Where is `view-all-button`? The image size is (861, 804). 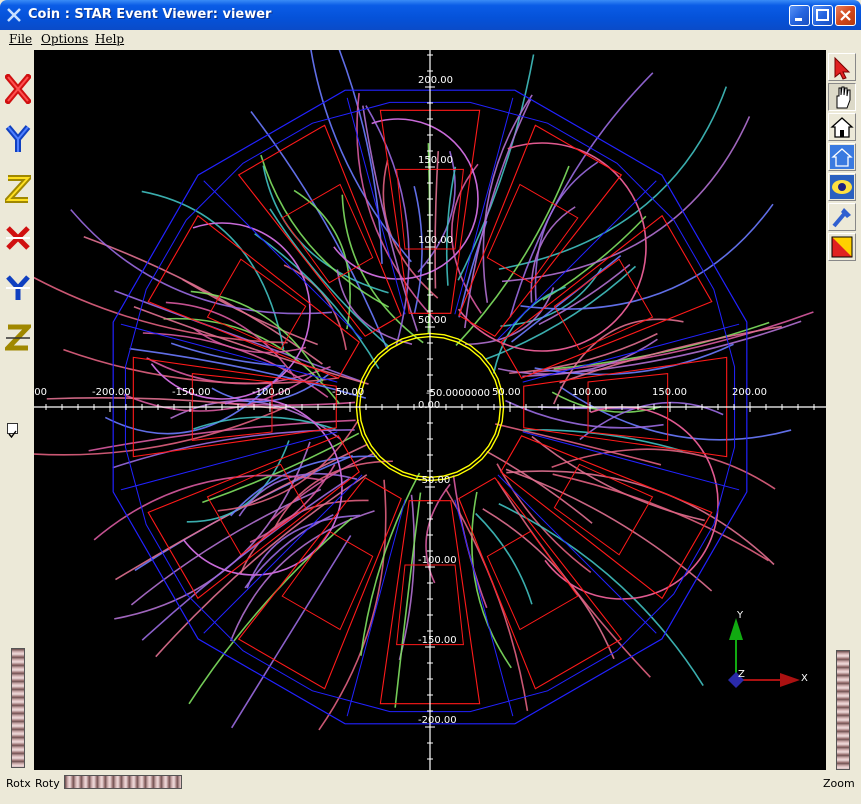
view-all-button is located at coordinates (842, 187).